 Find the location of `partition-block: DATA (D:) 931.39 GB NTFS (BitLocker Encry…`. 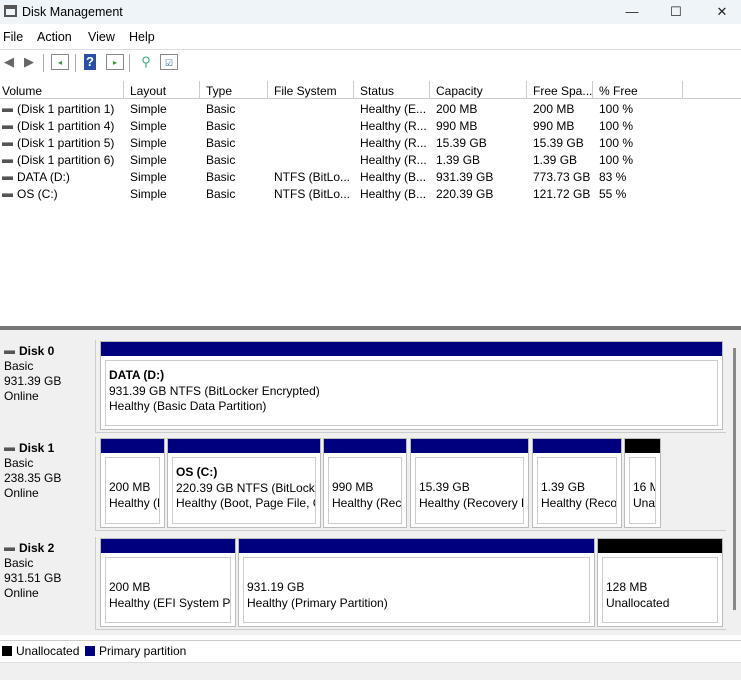

partition-block: DATA (D:) 931.39 GB NTFS (BitLocker Encry… is located at coordinates (411, 385).